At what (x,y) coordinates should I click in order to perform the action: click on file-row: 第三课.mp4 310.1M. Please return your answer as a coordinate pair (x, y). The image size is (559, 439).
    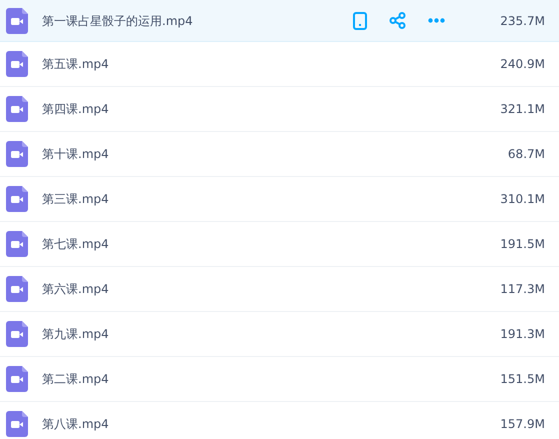
    Looking at the image, I should click on (279, 199).